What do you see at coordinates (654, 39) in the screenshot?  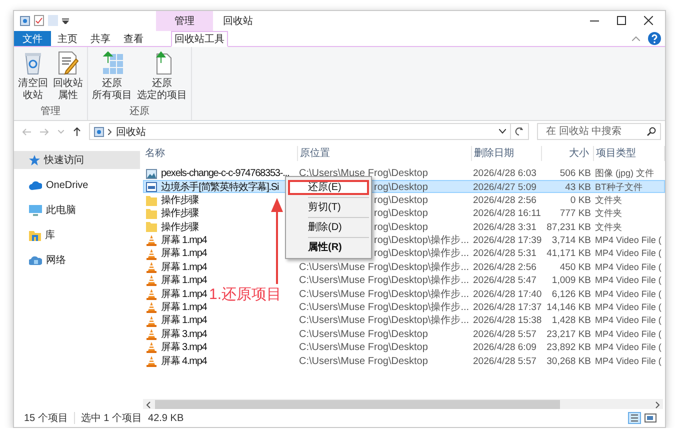 I see `help-icon` at bounding box center [654, 39].